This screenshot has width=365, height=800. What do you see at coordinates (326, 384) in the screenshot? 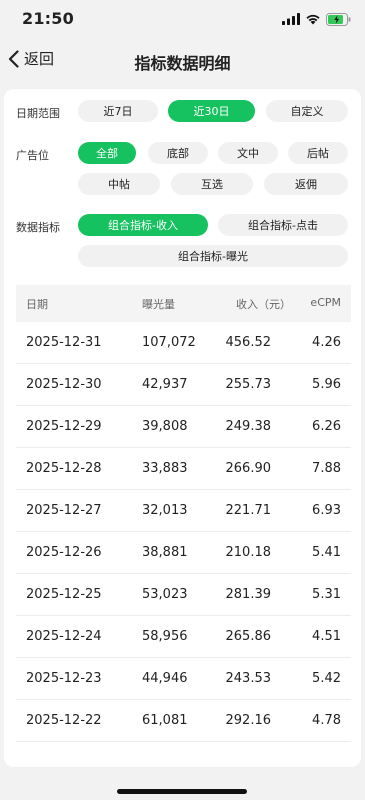
I see `cell-ecpm: 5.96` at bounding box center [326, 384].